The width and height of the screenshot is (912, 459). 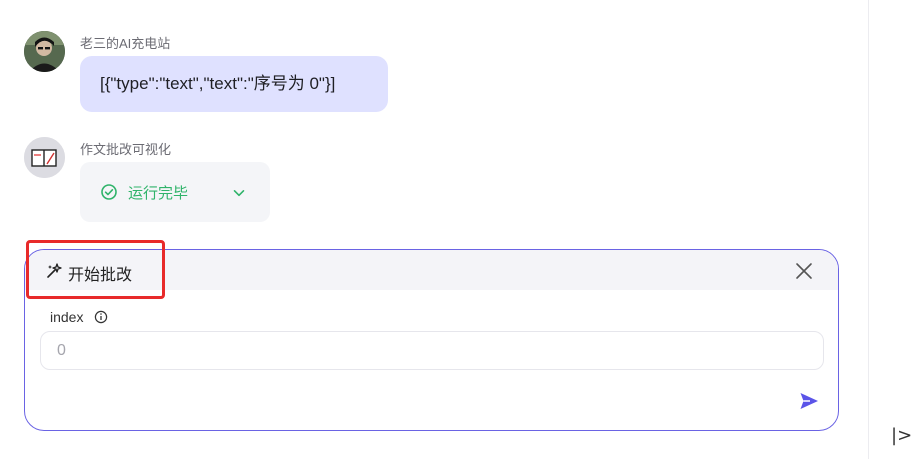 I want to click on bot-message: 作文批改可视化 运行完毕, so click(x=224, y=182).